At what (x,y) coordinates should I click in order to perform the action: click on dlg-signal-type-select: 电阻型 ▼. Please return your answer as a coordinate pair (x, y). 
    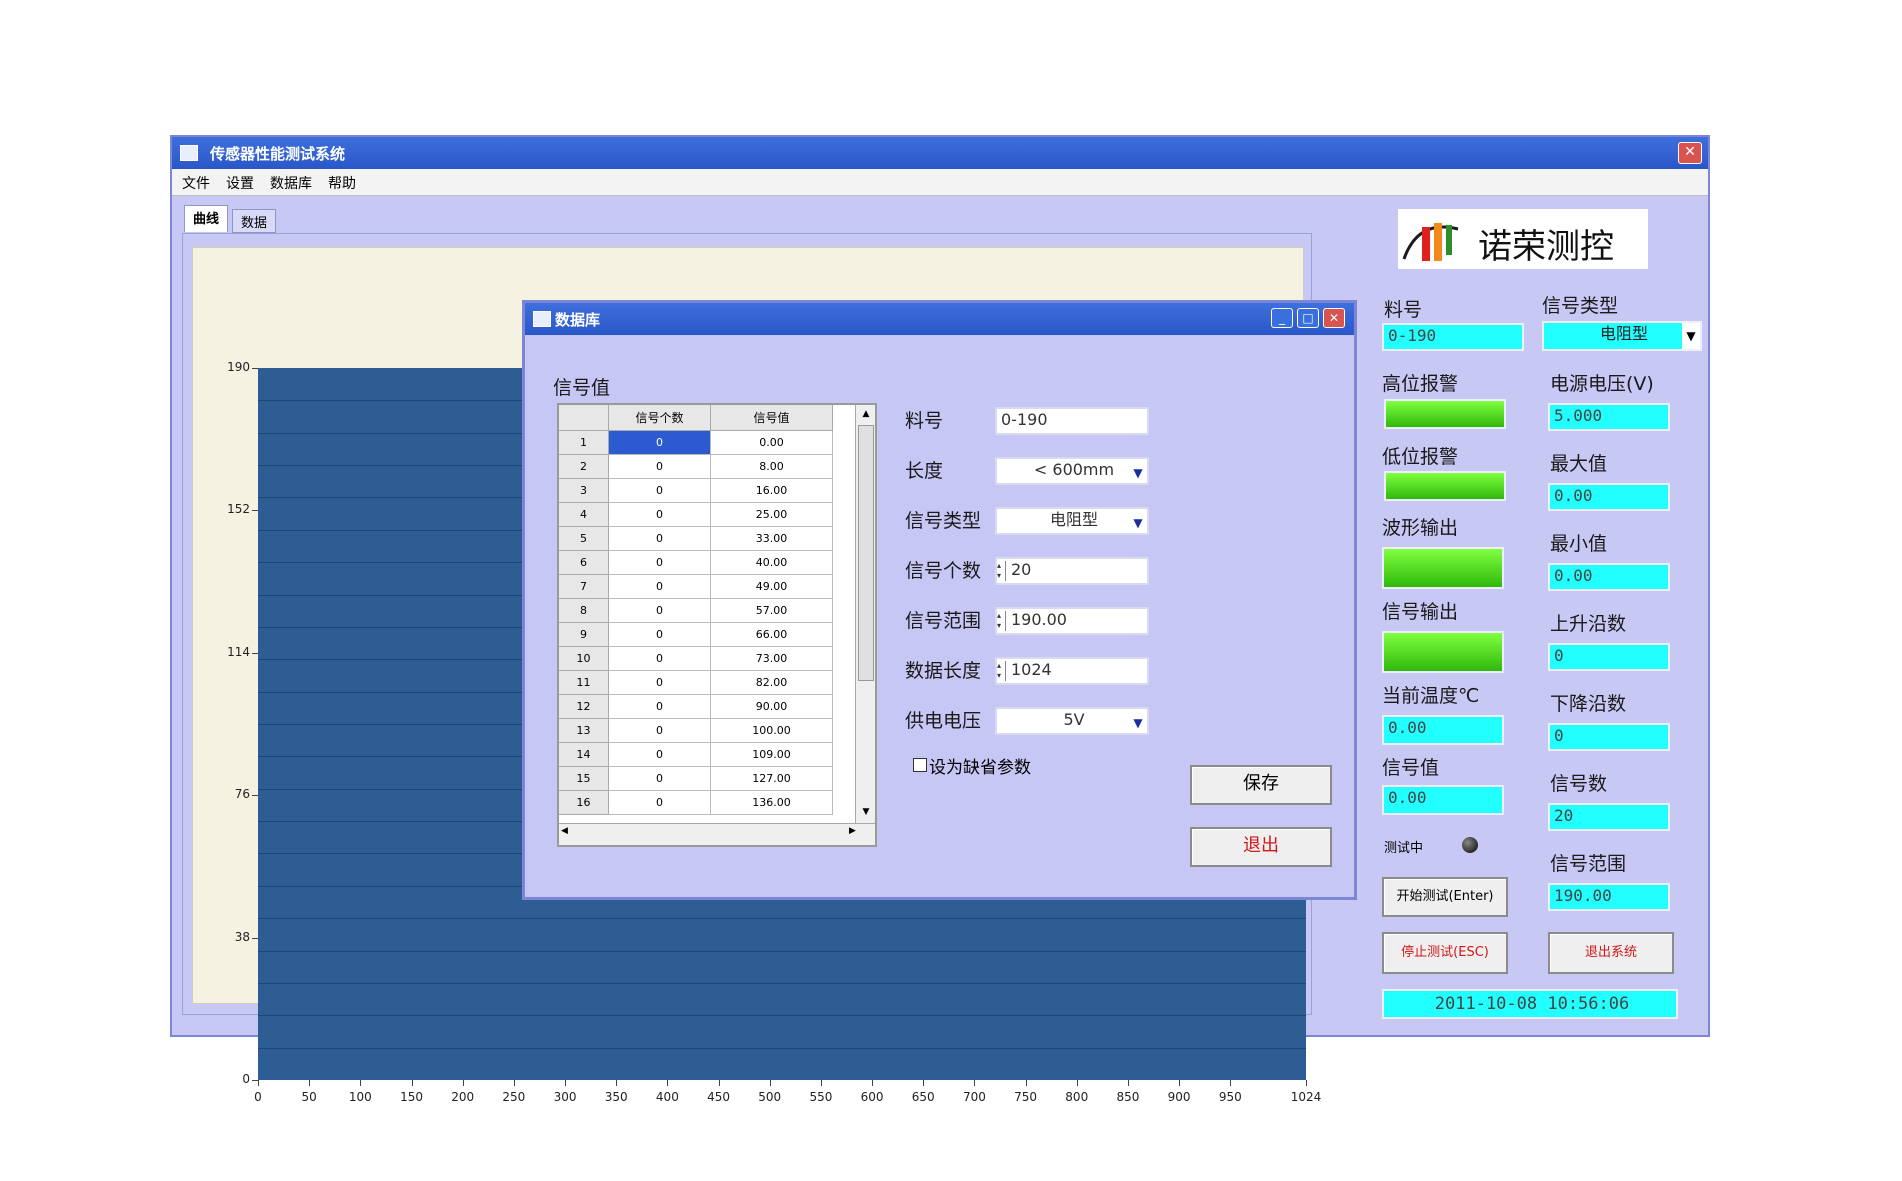
    Looking at the image, I should click on (1072, 521).